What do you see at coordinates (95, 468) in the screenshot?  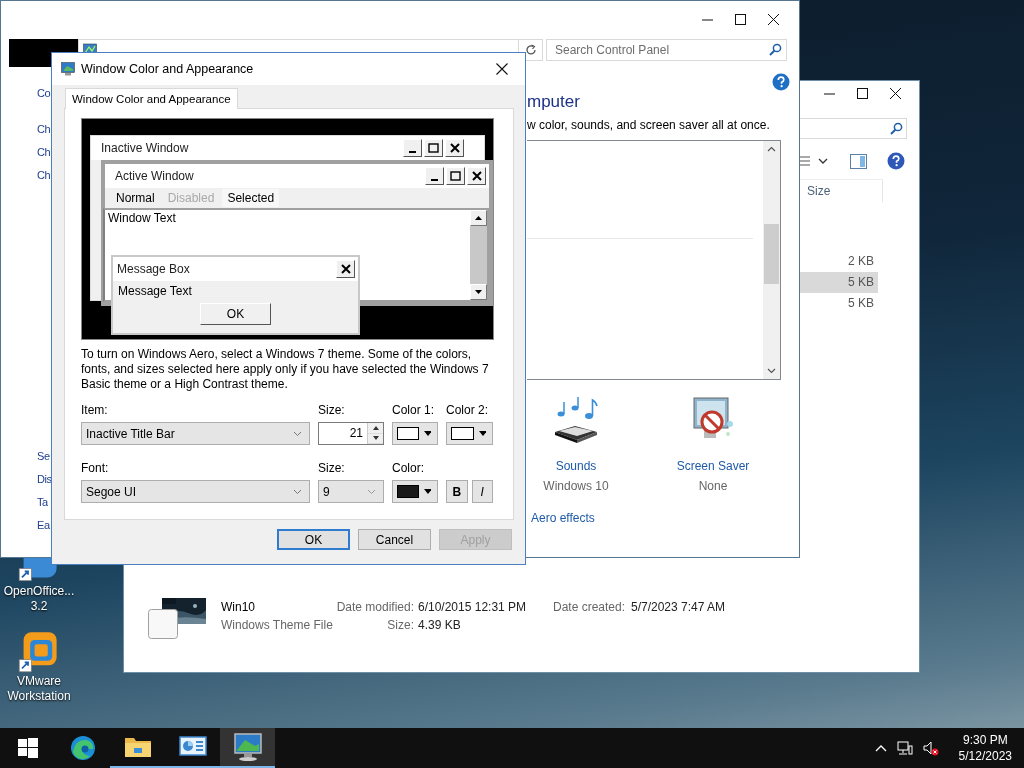 I see `field-label: Font:` at bounding box center [95, 468].